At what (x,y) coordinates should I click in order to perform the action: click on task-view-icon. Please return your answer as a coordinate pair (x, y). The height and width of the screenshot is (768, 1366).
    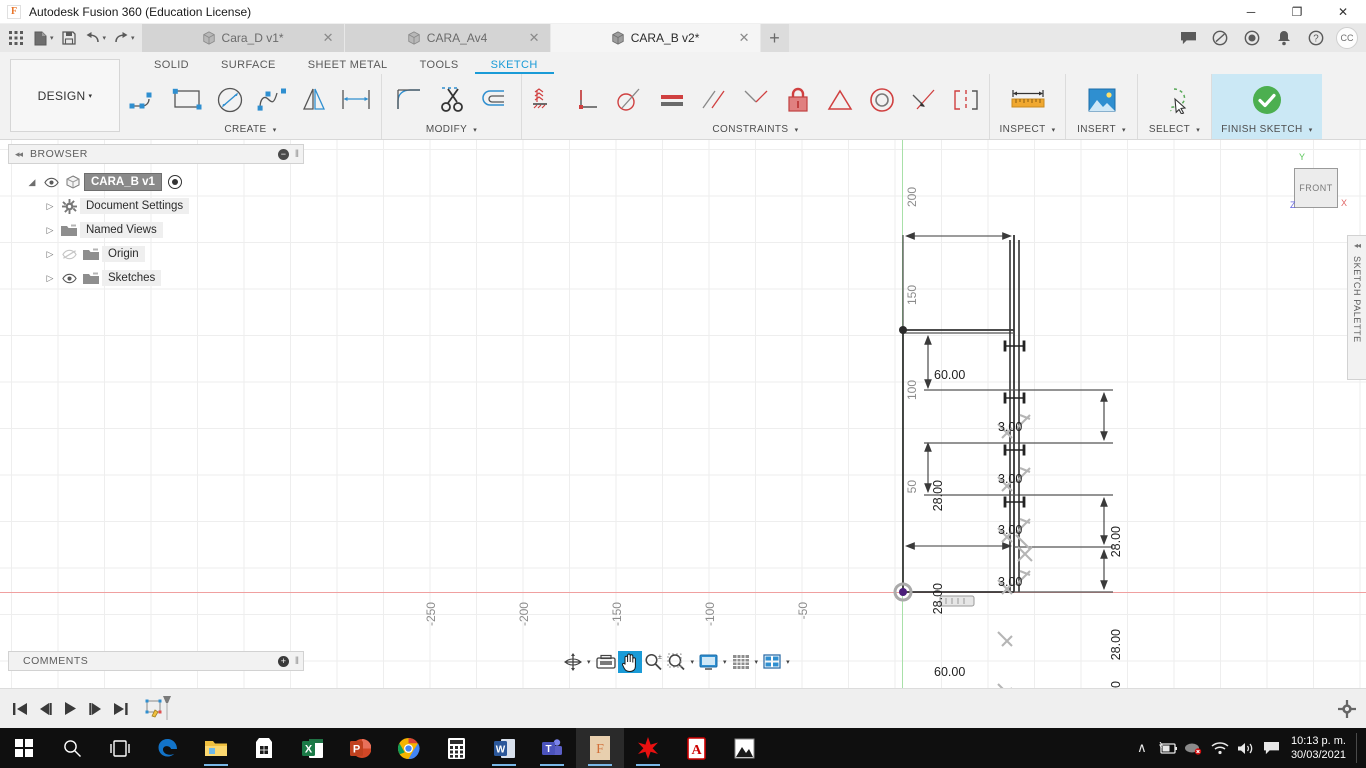
    Looking at the image, I should click on (120, 748).